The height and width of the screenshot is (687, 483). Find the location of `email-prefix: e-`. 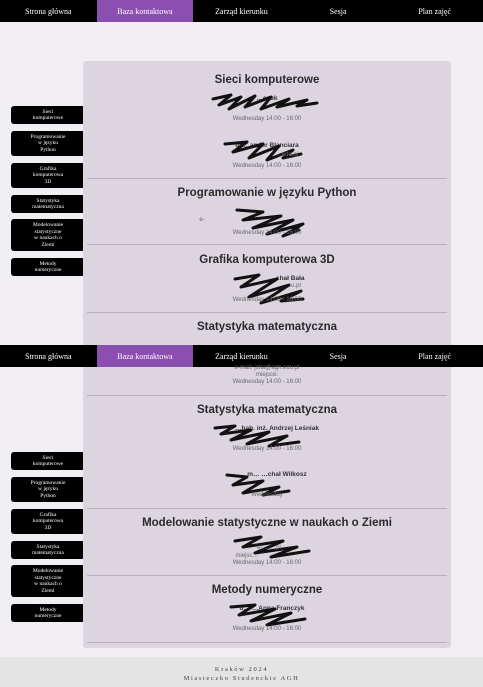

email-prefix: e- is located at coordinates (202, 220).